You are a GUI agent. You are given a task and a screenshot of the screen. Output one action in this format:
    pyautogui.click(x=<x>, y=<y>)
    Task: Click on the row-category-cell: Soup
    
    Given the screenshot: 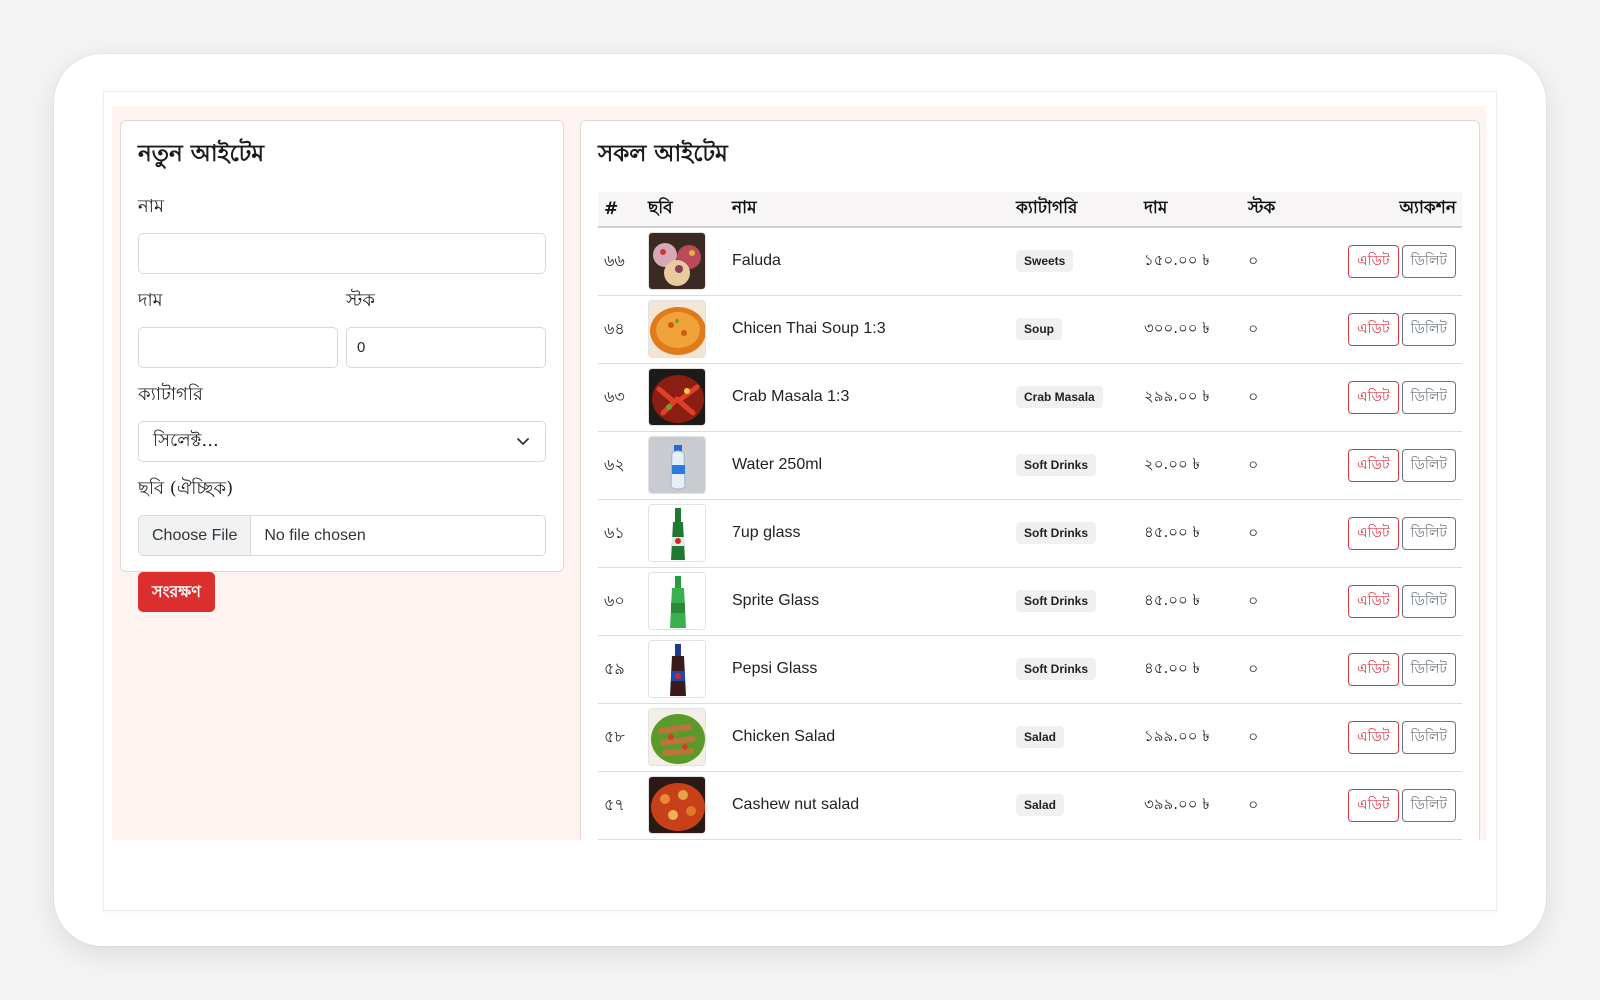 What is the action you would take?
    pyautogui.click(x=1074, y=329)
    